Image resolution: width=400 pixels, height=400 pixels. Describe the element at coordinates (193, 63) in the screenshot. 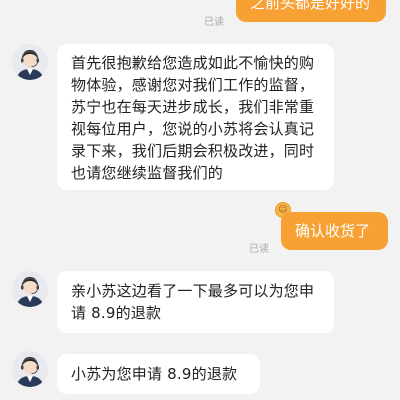

I see `message-text-line: 首先很抱歉给您造成如此不愉快的购` at that location.